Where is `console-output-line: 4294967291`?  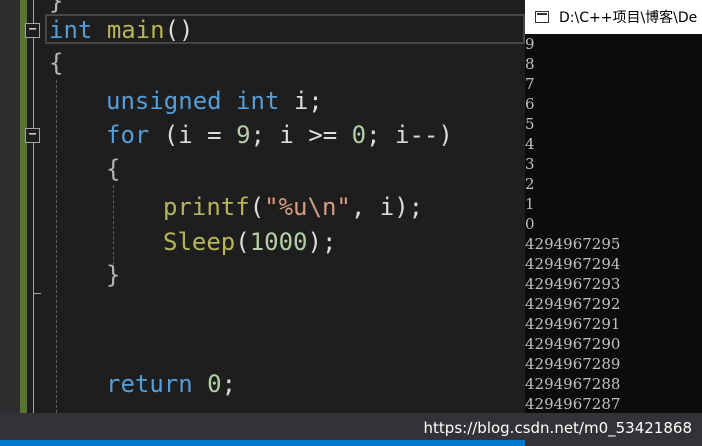 console-output-line: 4294967291 is located at coordinates (573, 324).